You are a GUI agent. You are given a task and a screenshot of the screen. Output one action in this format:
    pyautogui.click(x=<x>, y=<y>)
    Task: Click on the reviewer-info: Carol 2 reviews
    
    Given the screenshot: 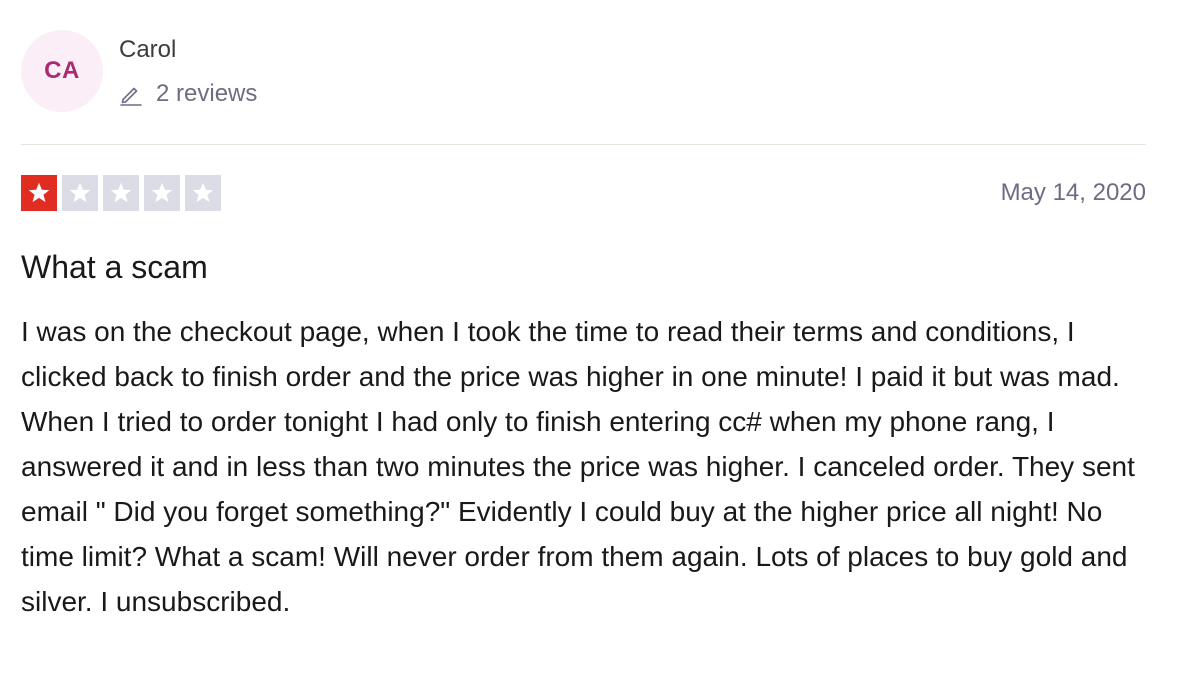 What is the action you would take?
    pyautogui.click(x=188, y=69)
    